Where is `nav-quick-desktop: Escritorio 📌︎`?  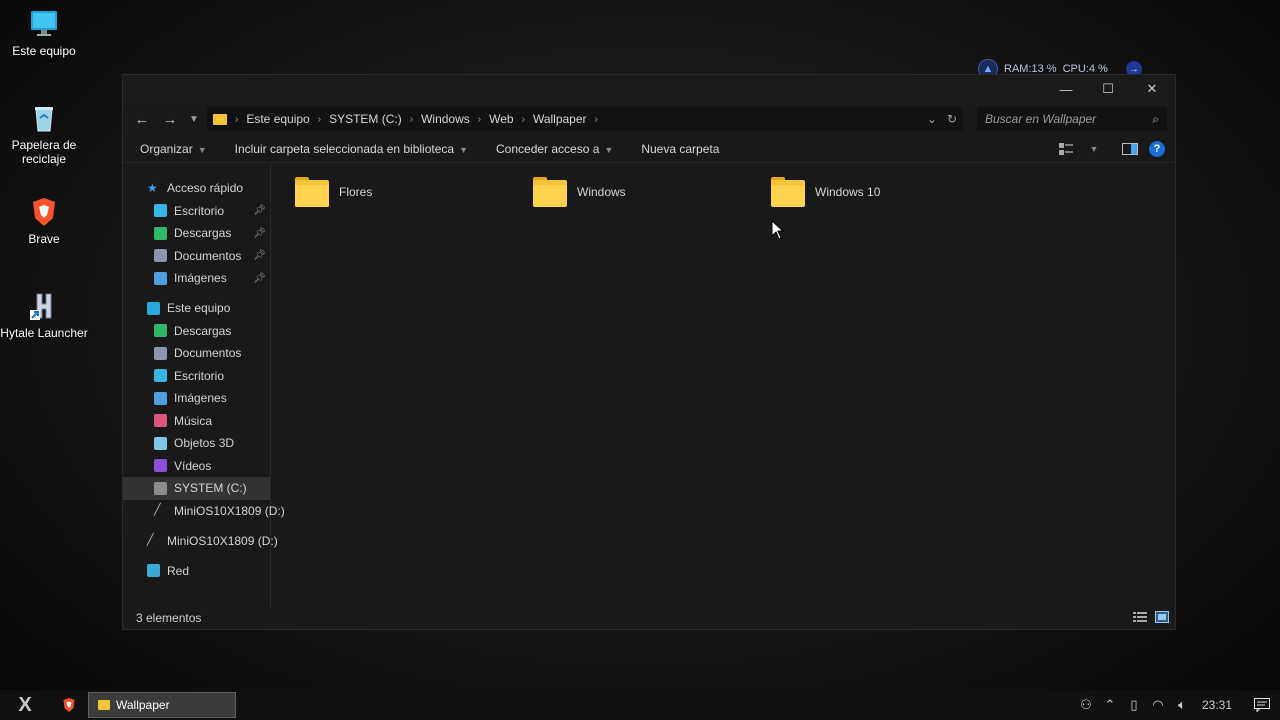
nav-quick-desktop: Escritorio 📌︎ is located at coordinates (196, 211).